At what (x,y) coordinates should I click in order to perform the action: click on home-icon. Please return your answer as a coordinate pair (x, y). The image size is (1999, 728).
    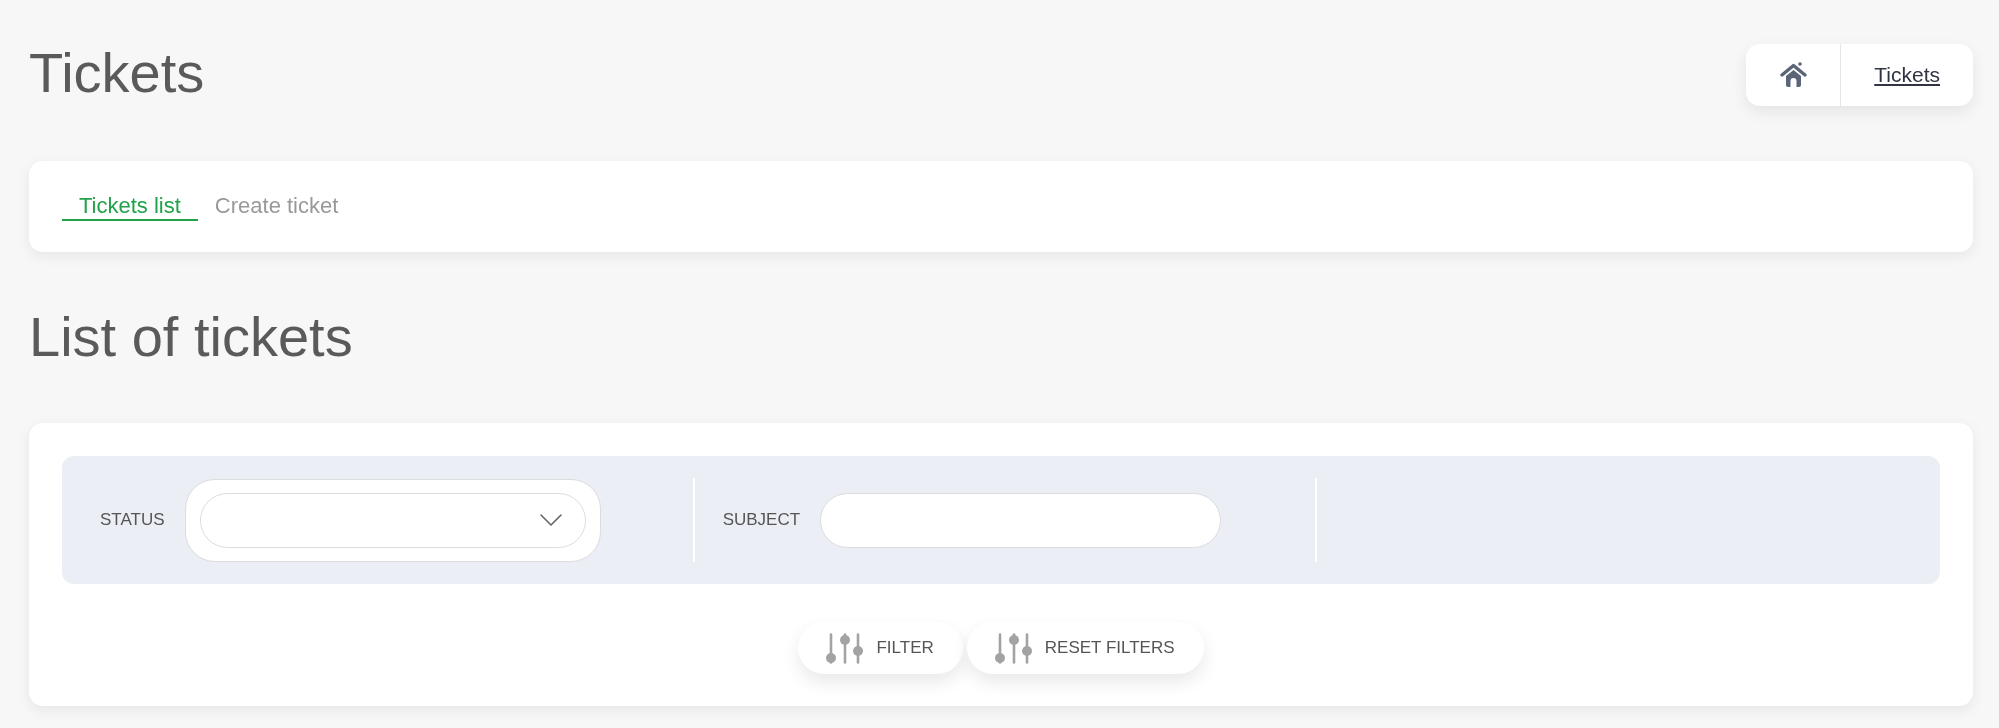
    Looking at the image, I should click on (1793, 75).